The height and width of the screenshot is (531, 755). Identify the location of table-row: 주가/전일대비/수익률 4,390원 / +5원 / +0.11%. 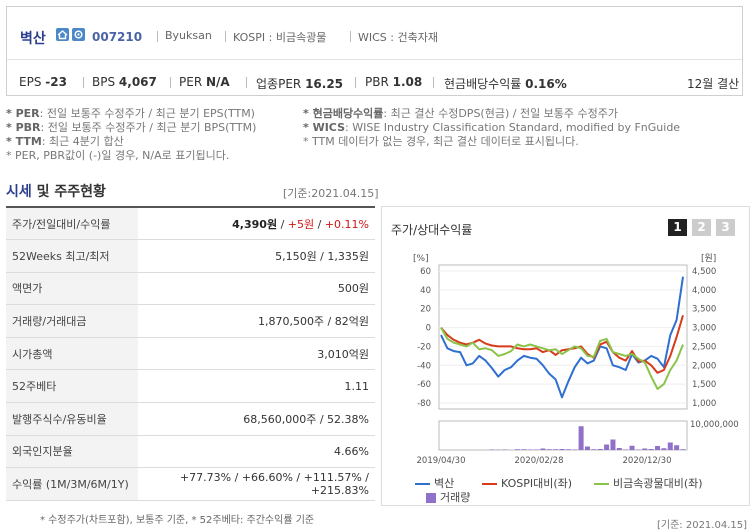
(190, 224).